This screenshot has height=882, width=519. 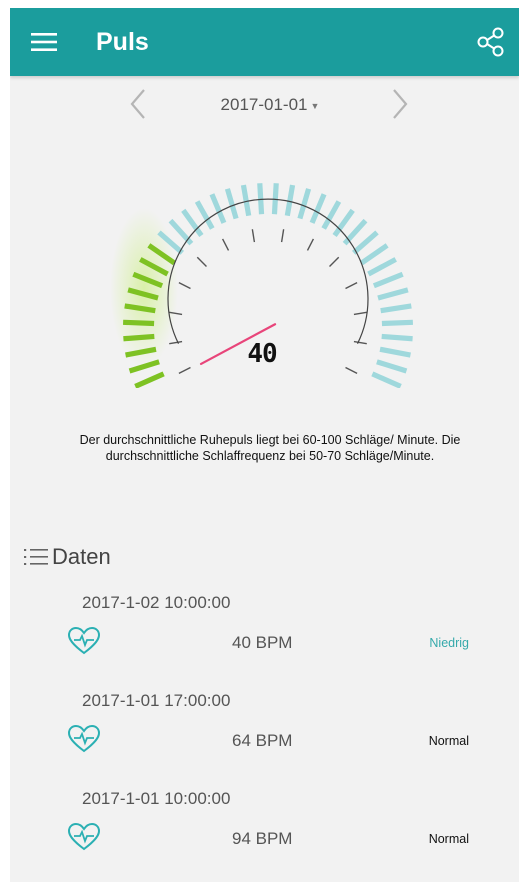 I want to click on date-dropdown: 2017-01-01 ▼, so click(x=270, y=105).